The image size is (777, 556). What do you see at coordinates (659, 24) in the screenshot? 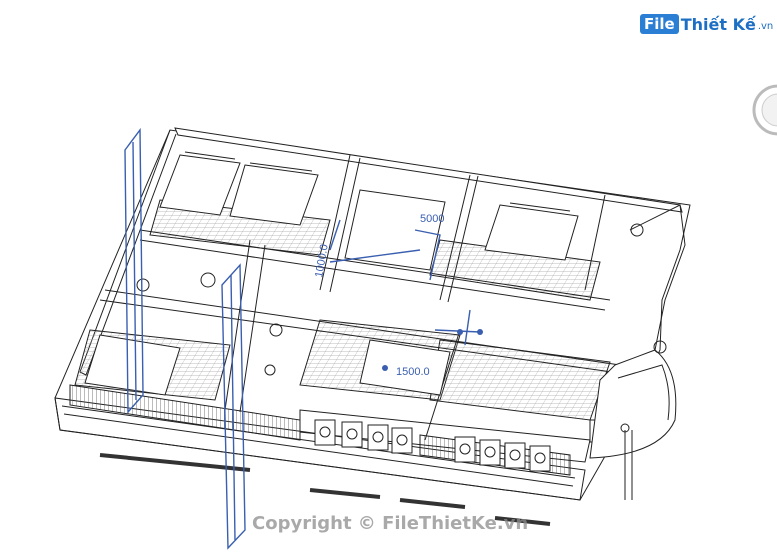
I see `logo-file-badge: File` at bounding box center [659, 24].